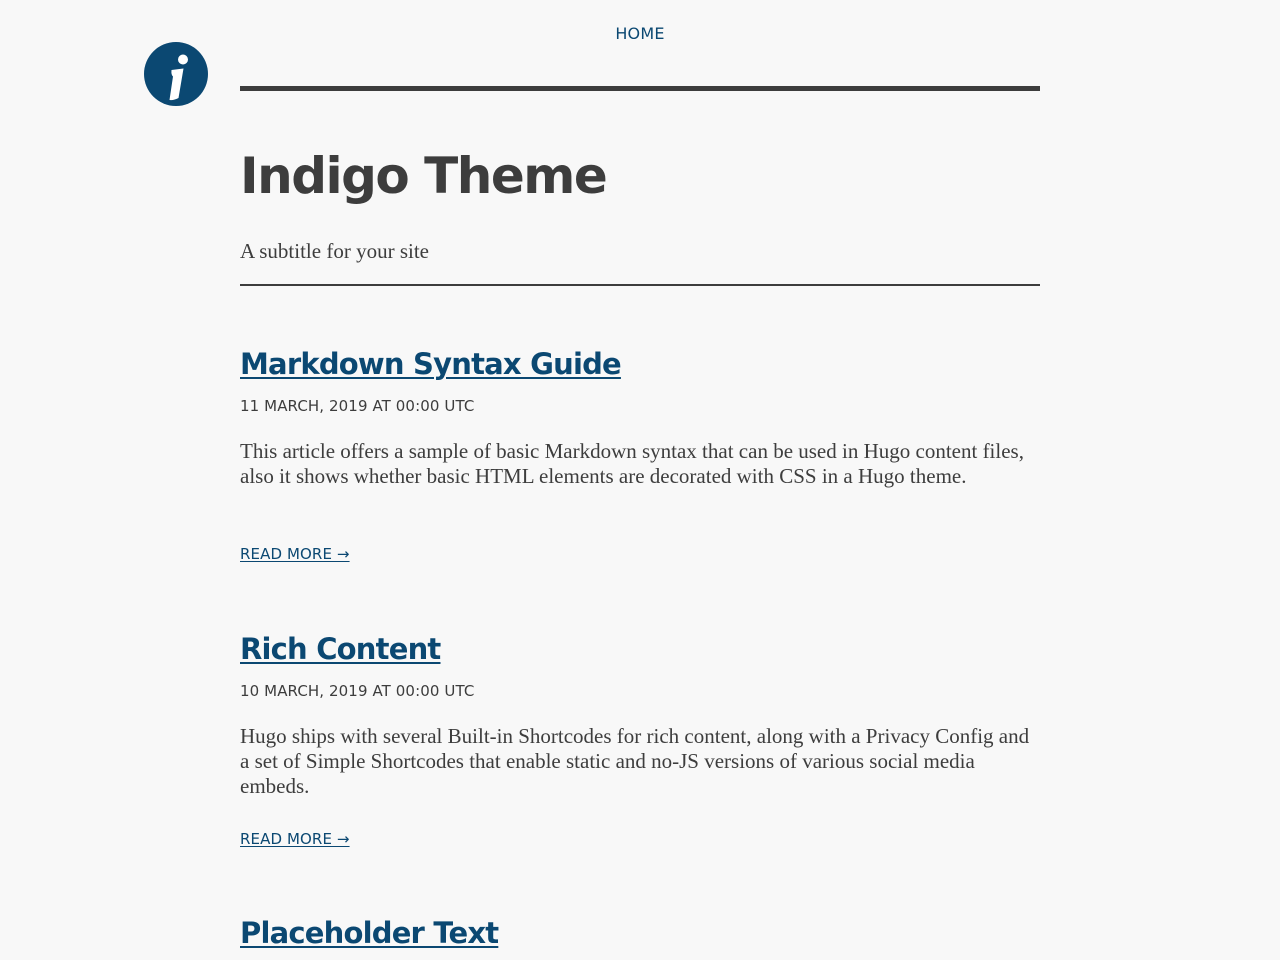  What do you see at coordinates (357, 691) in the screenshot?
I see `post-date: 10 MARCH, 2019 AT 00:00 UTC` at bounding box center [357, 691].